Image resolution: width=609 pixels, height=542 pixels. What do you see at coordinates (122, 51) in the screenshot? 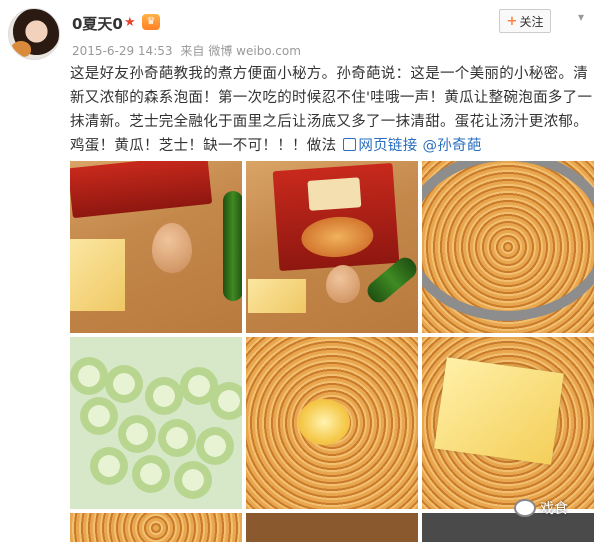
I see `post-timestamp: 2015-6-29 14:53` at bounding box center [122, 51].